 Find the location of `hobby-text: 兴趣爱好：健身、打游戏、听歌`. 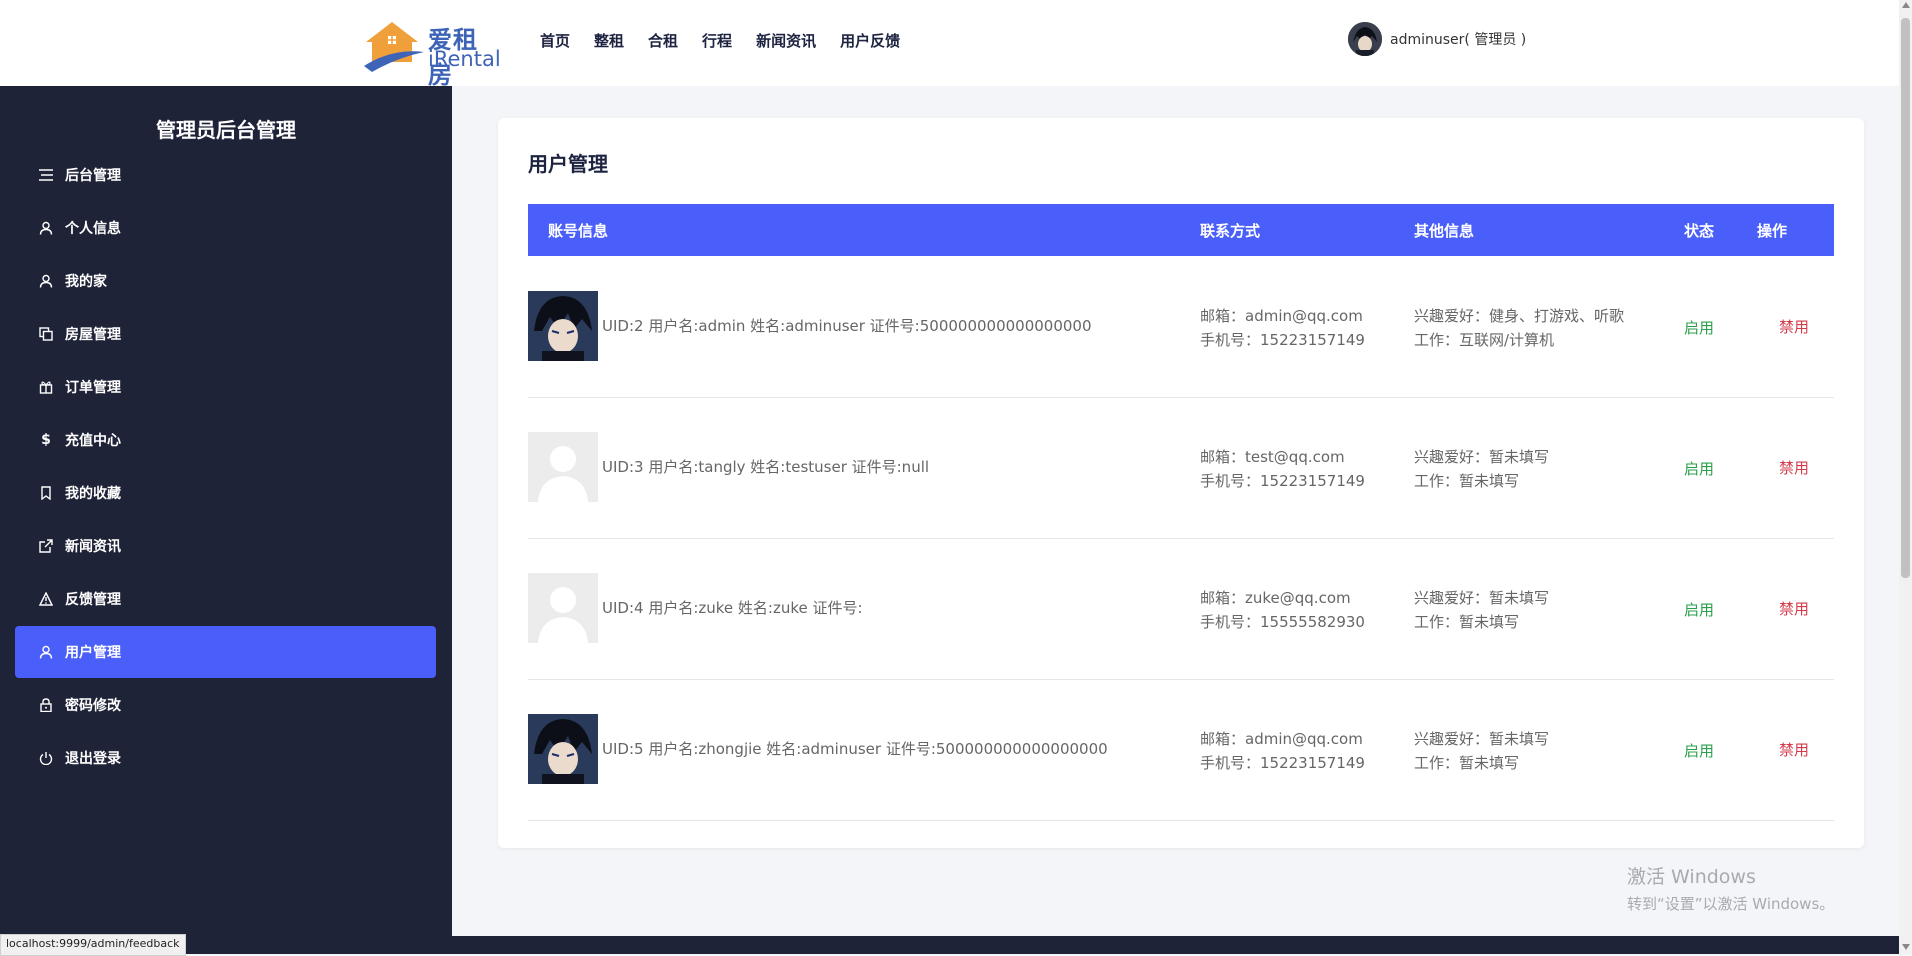

hobby-text: 兴趣爱好：健身、打游戏、听歌 is located at coordinates (1519, 316).